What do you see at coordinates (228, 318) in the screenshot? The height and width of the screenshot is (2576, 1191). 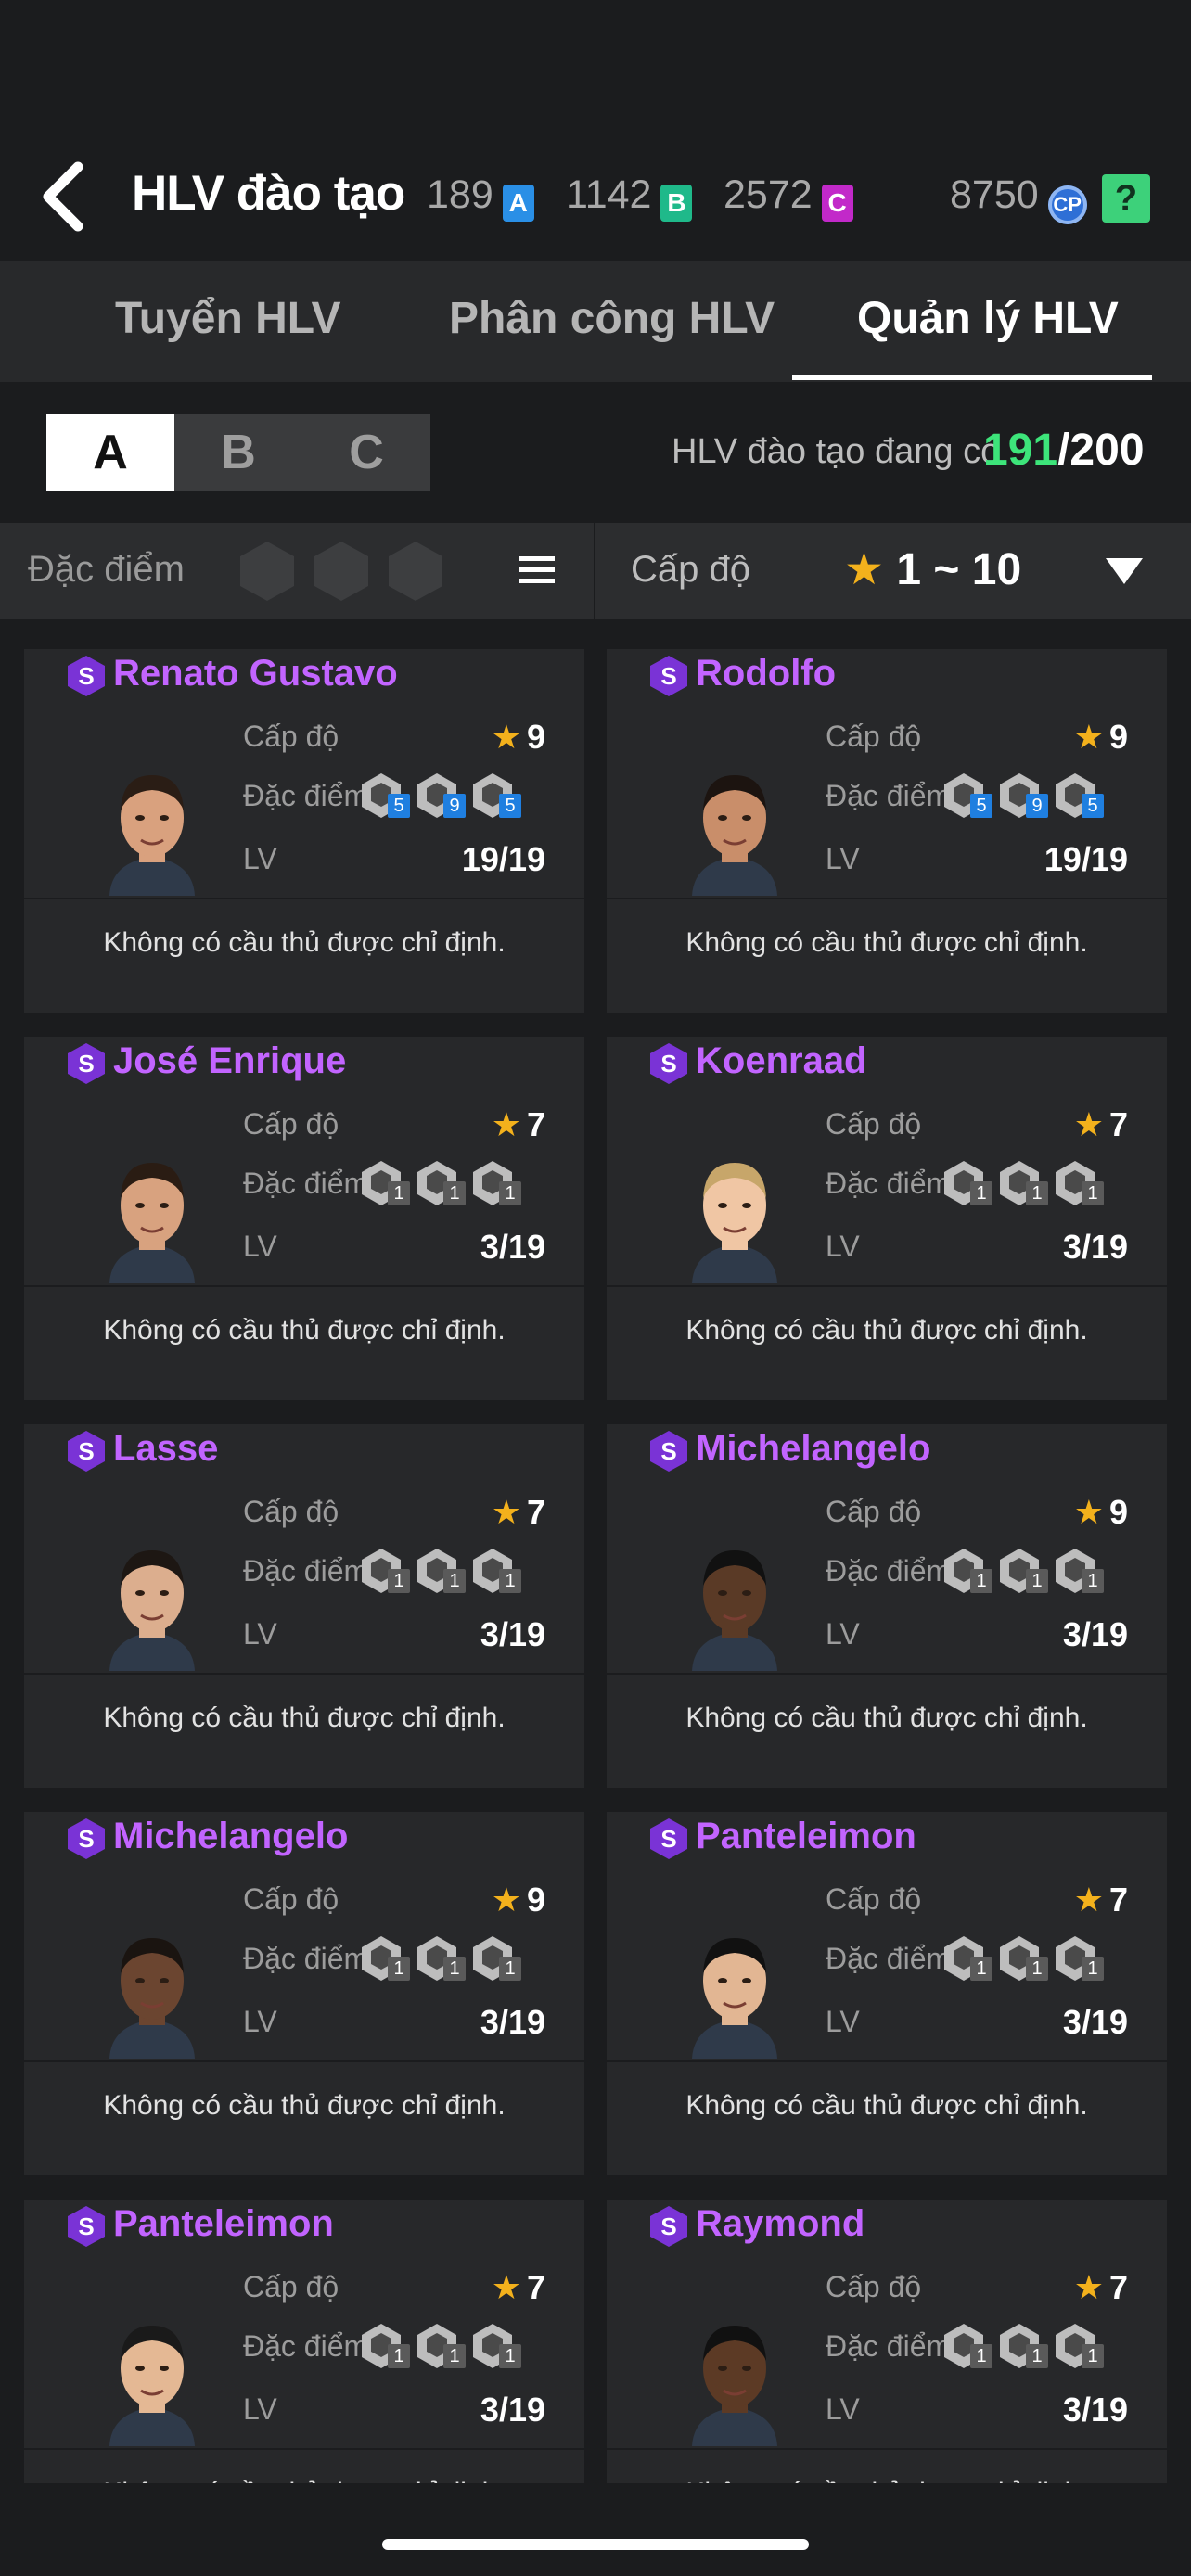 I see `tab-recruit-coach: Tuyển HLV` at bounding box center [228, 318].